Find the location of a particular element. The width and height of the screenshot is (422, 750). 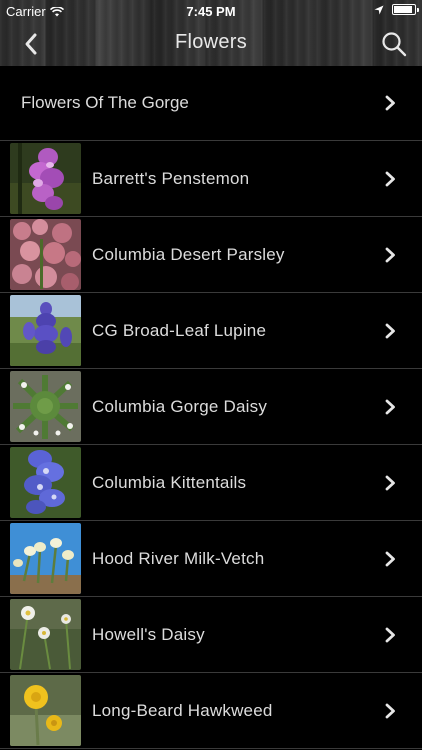

location-arrow-icon is located at coordinates (379, 9).